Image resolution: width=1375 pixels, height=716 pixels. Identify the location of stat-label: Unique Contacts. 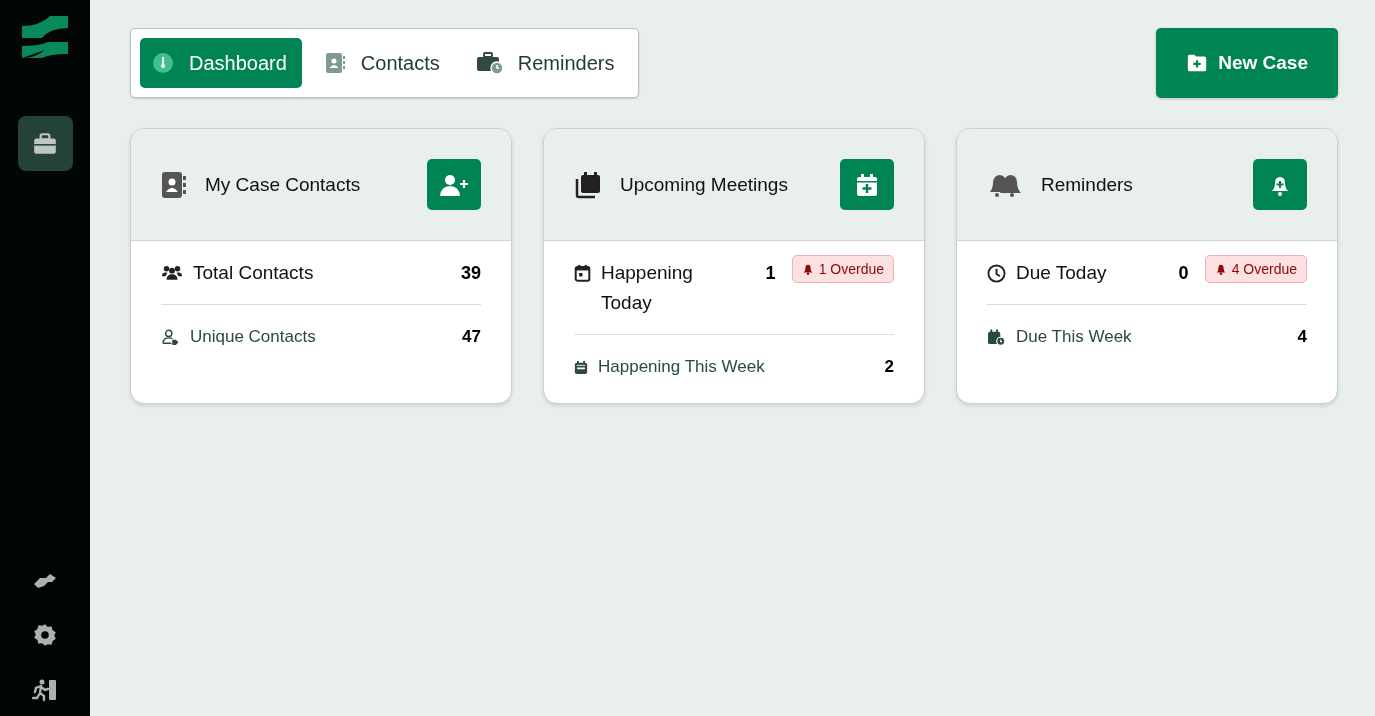
(253, 337).